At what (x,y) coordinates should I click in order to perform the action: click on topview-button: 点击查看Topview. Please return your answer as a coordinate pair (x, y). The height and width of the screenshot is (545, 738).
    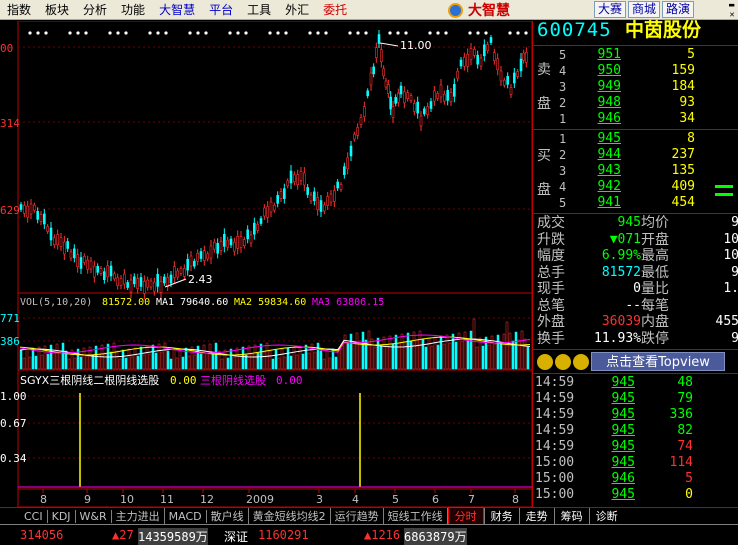
    Looking at the image, I should click on (658, 361).